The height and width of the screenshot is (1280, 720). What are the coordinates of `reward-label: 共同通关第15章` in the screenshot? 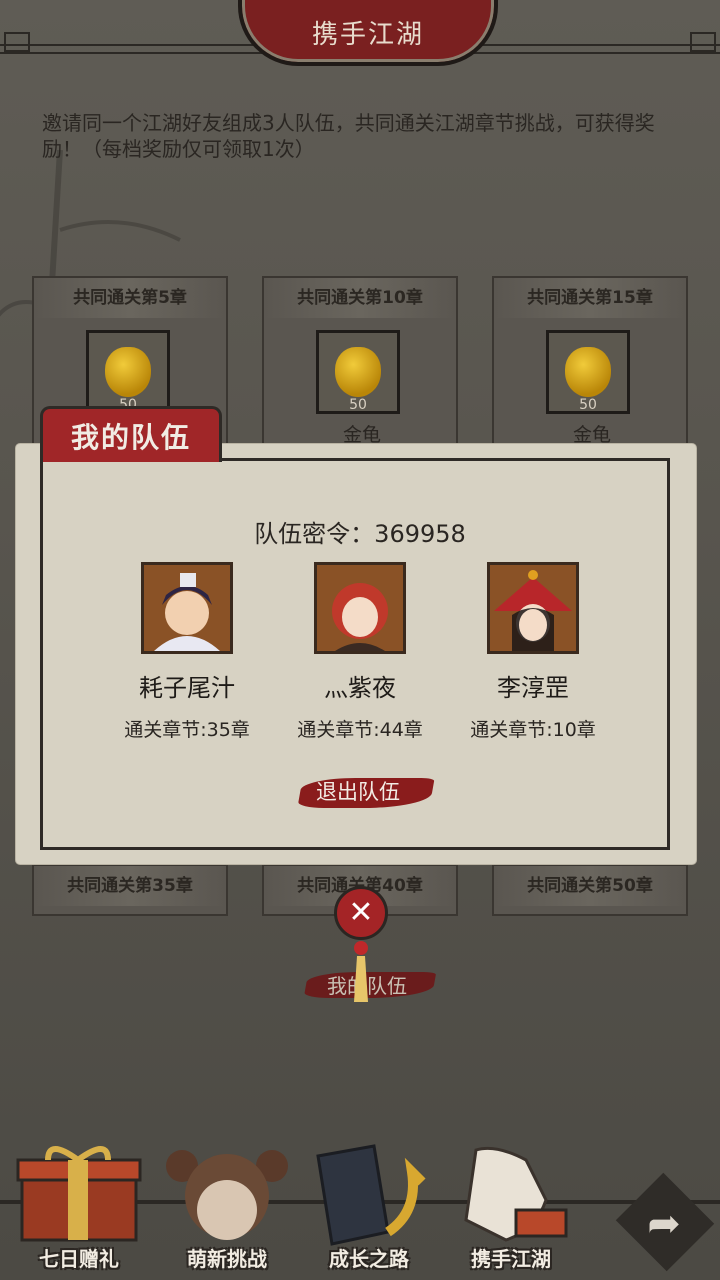 It's located at (590, 298).